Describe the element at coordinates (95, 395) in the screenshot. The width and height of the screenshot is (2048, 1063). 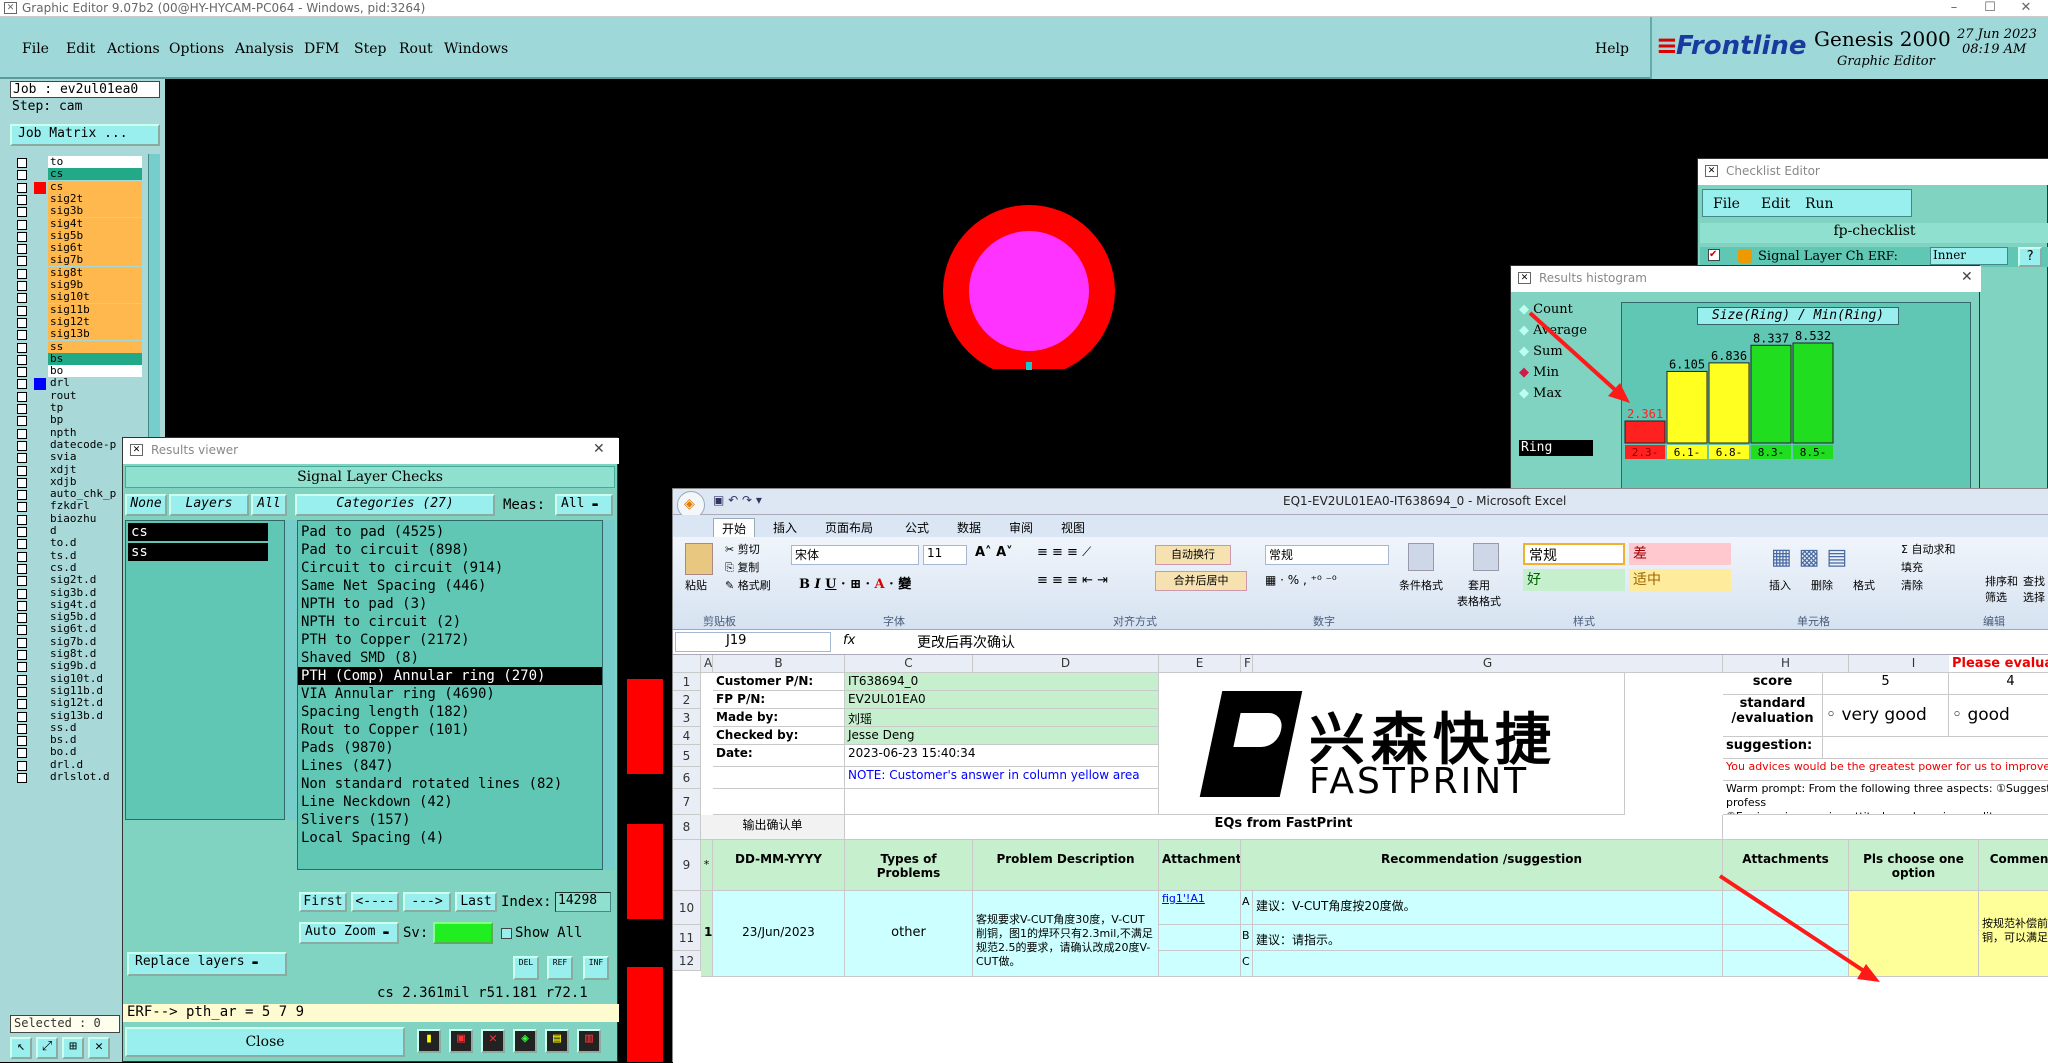
I see `layer-name: rout` at that location.